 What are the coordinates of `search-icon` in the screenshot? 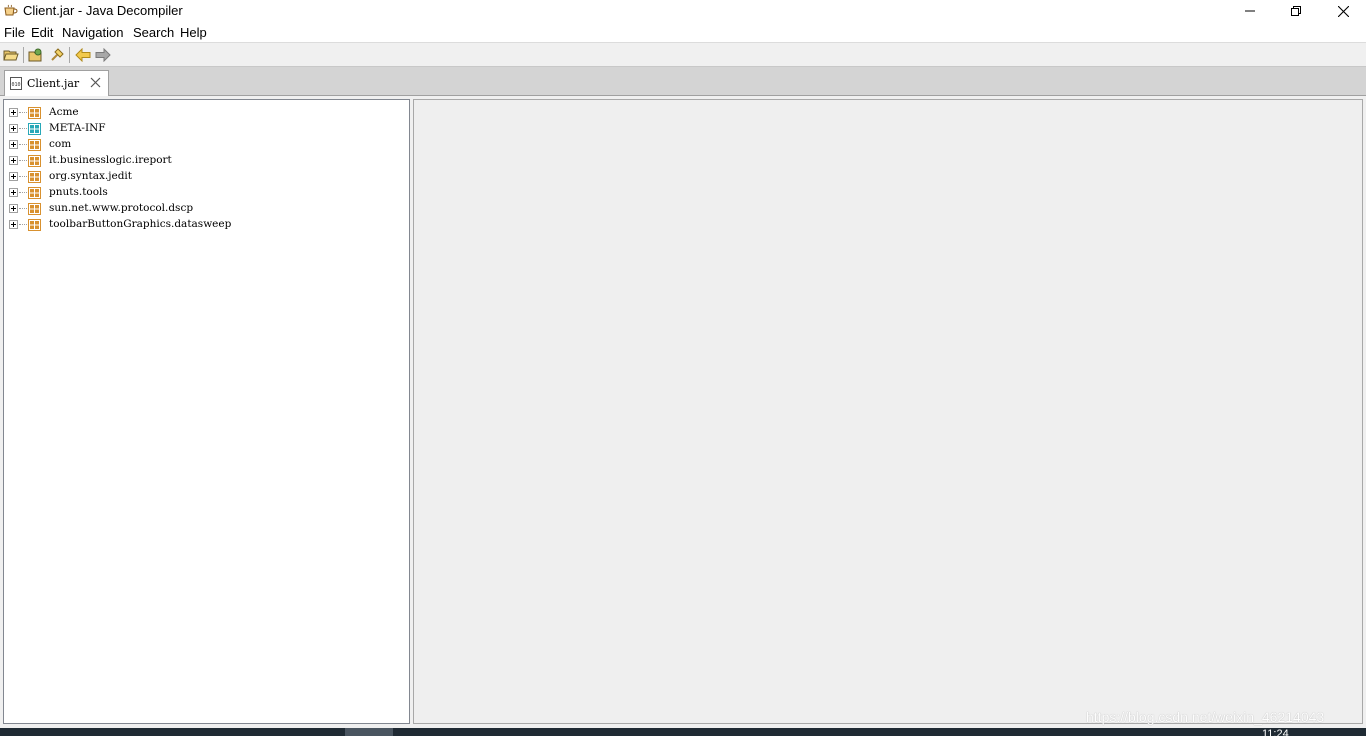 It's located at (57, 54).